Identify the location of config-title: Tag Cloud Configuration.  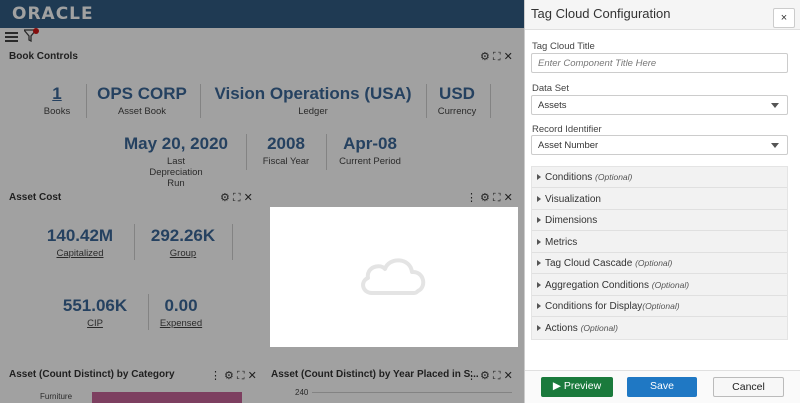
(601, 13).